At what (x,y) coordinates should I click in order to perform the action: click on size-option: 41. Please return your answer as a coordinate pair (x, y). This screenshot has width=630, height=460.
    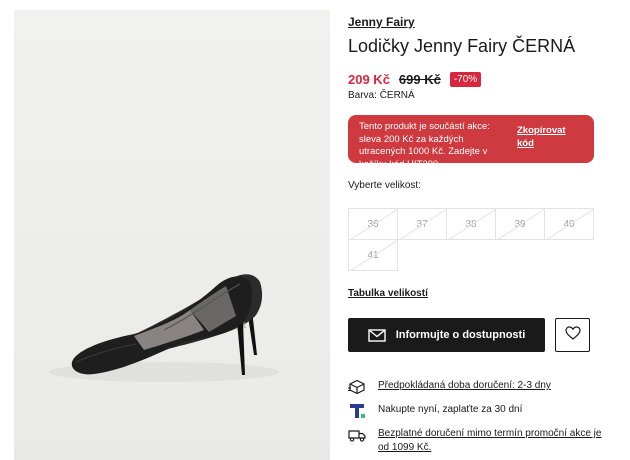
    Looking at the image, I should click on (373, 255).